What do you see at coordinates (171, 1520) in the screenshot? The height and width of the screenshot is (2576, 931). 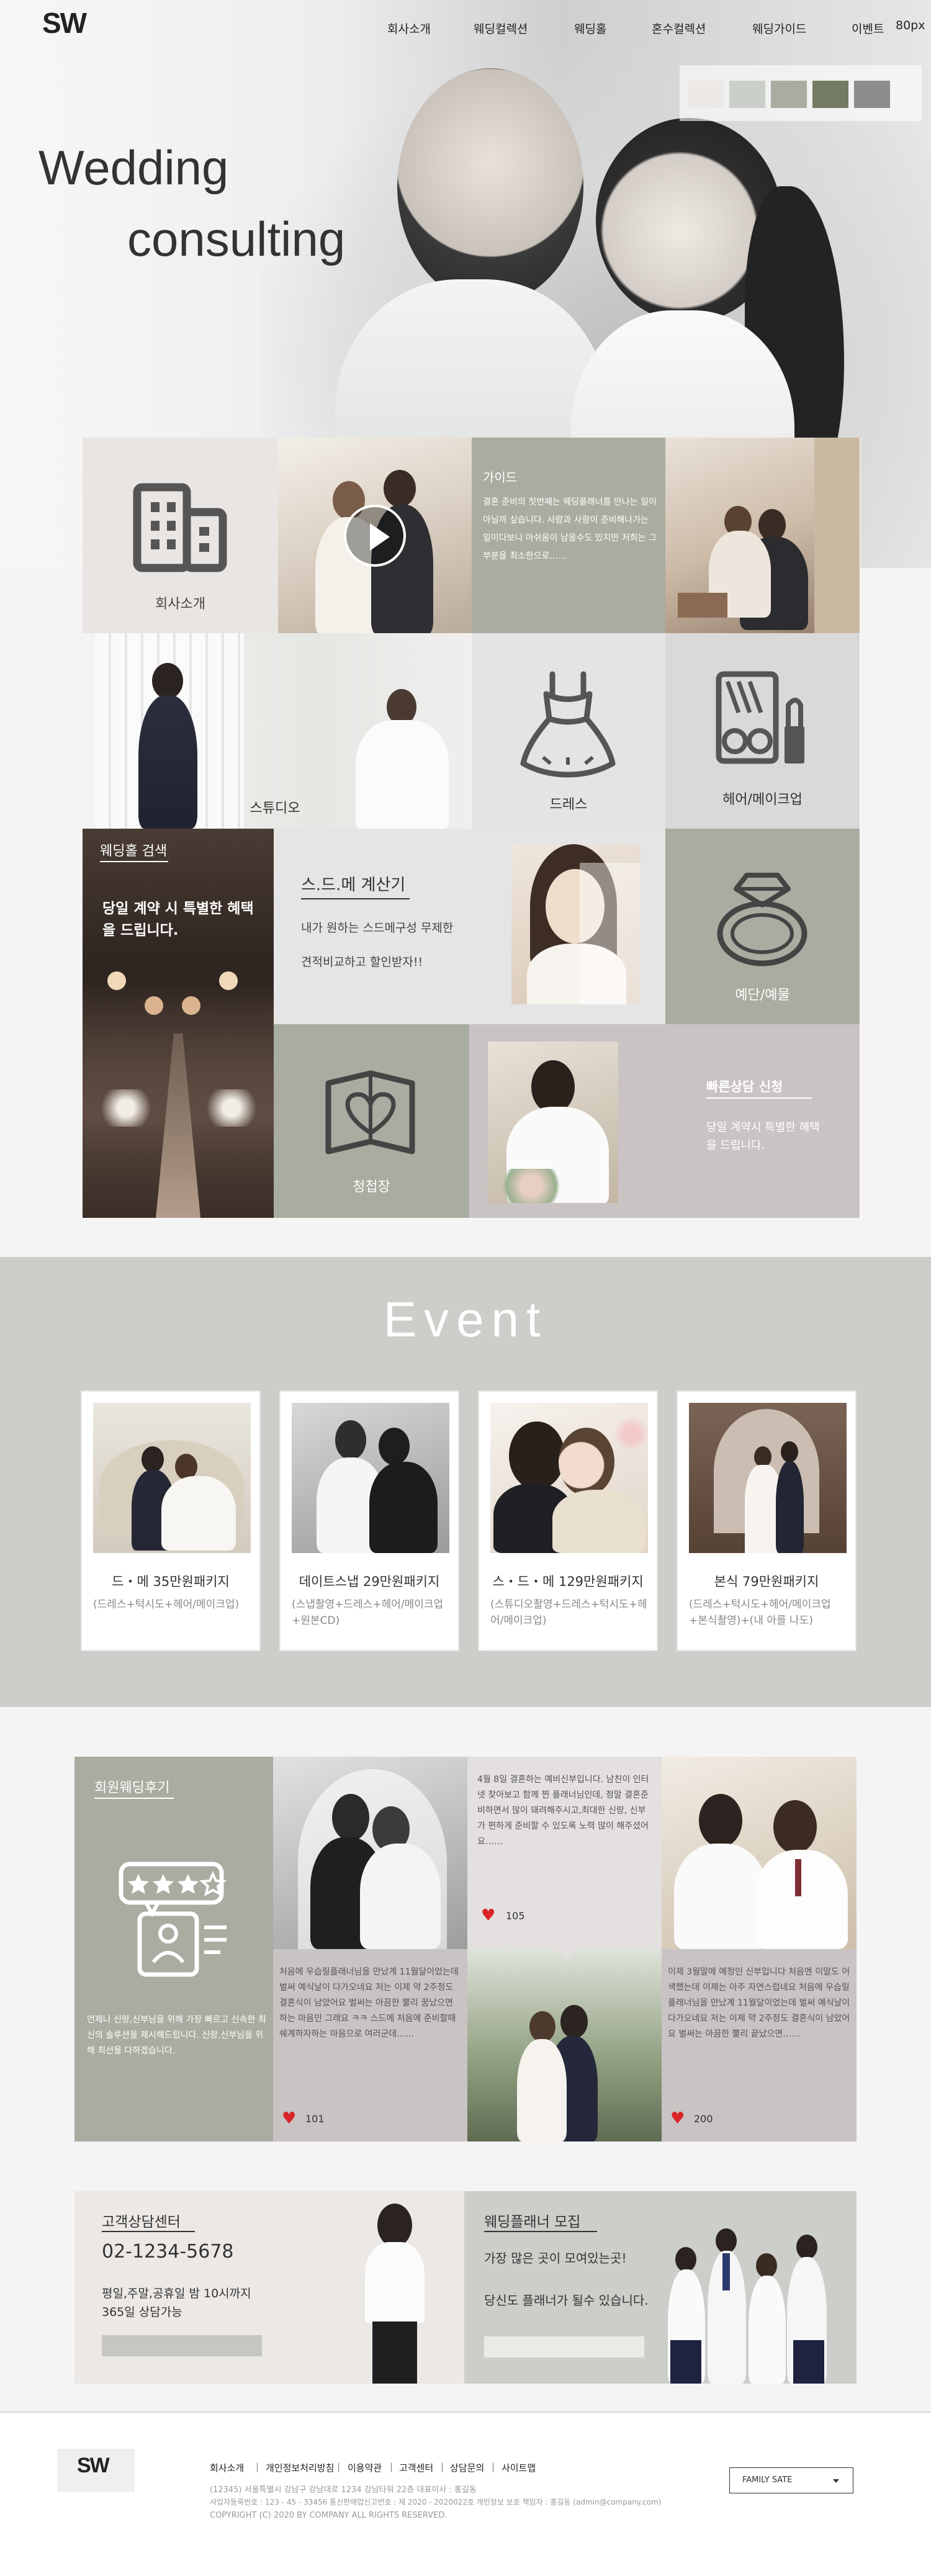 I see `event-card-1: 드・메 35만원패키지 (드레스+턱시도+헤어/메이크업)` at bounding box center [171, 1520].